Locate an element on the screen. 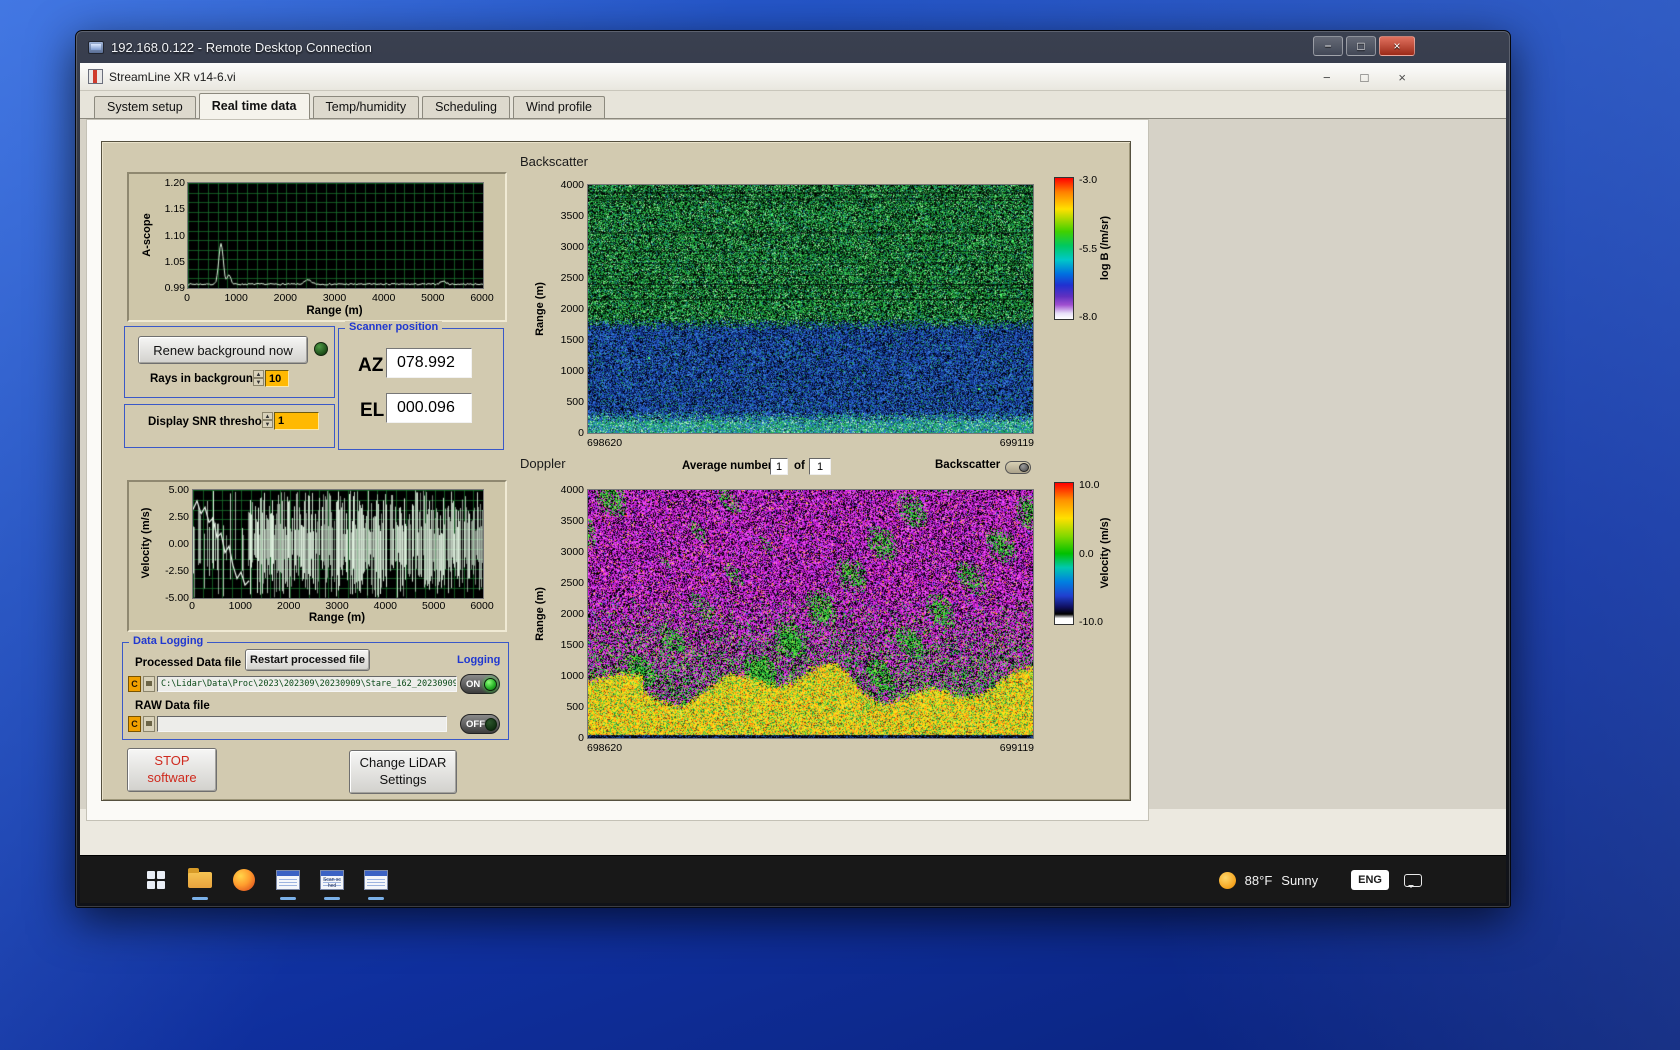  velocity-y-axis: 5.00 2.50 0.00 -2.50 -5.00 is located at coordinates (171, 544).